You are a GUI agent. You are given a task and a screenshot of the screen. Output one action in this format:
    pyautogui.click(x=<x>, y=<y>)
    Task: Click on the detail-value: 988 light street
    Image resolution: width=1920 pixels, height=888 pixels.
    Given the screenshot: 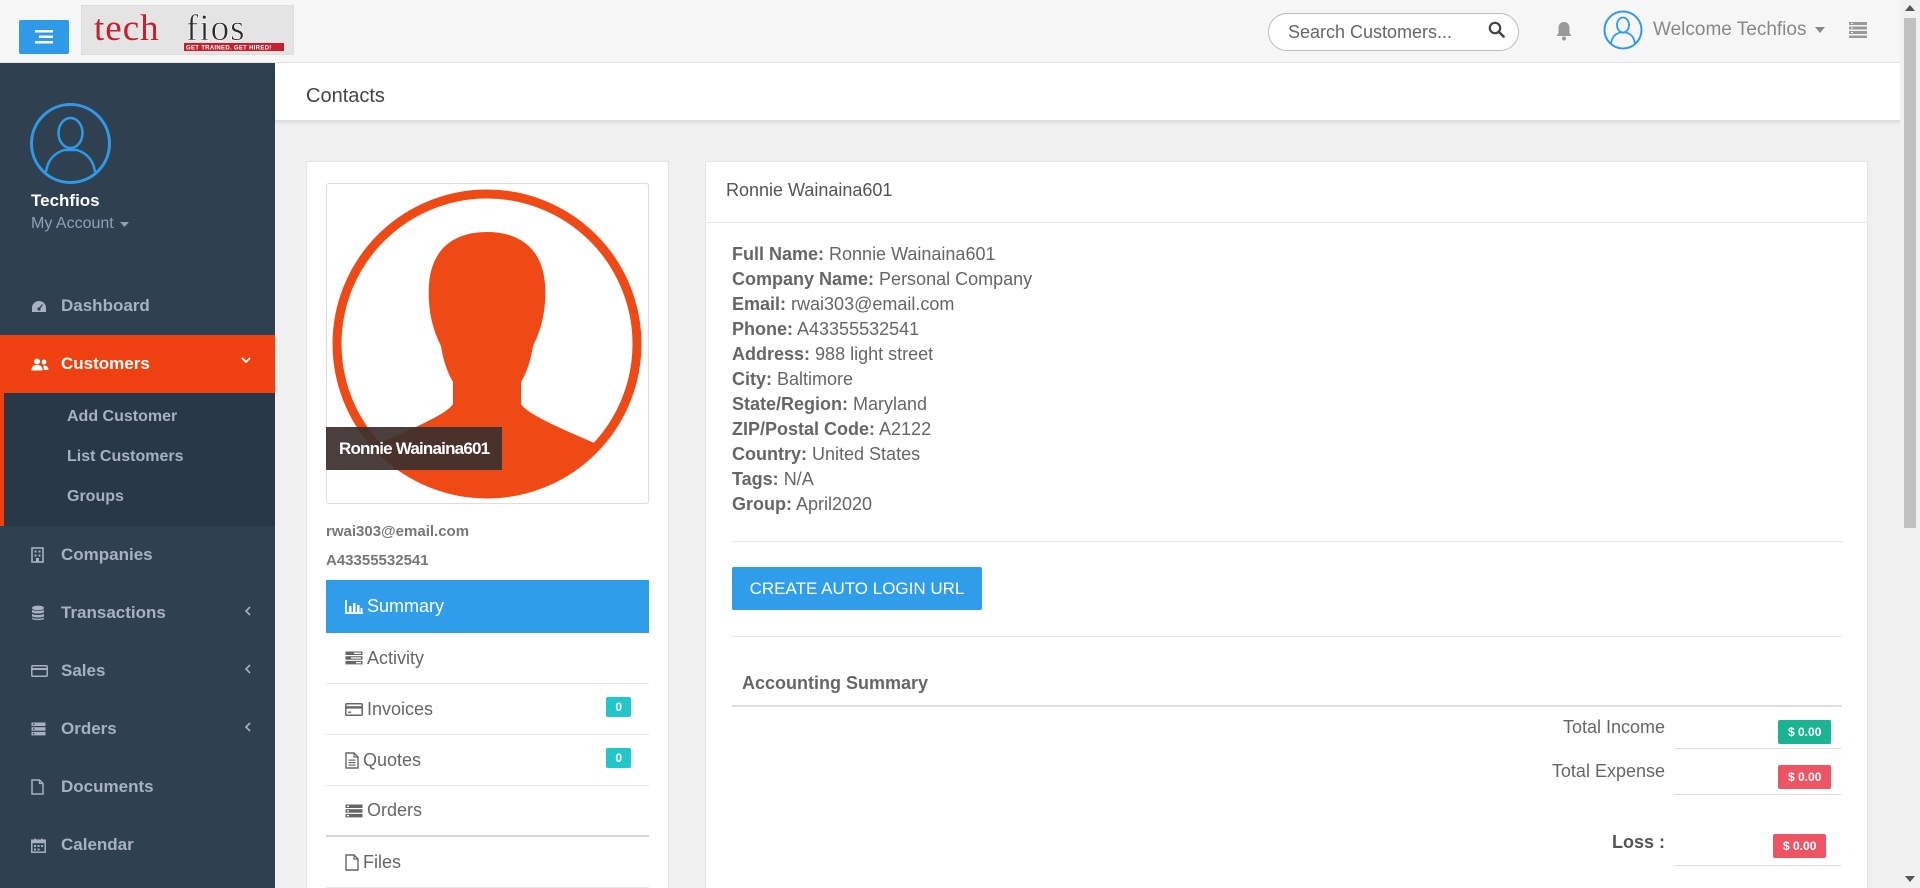 What is the action you would take?
    pyautogui.click(x=874, y=354)
    